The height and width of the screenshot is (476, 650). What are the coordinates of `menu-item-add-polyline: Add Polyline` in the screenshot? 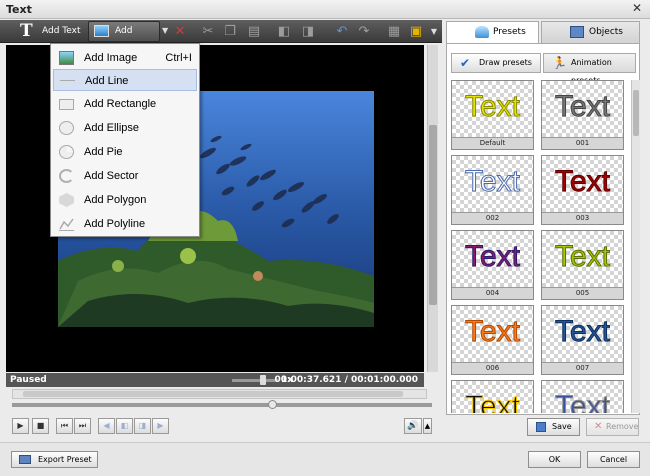 It's located at (125, 224).